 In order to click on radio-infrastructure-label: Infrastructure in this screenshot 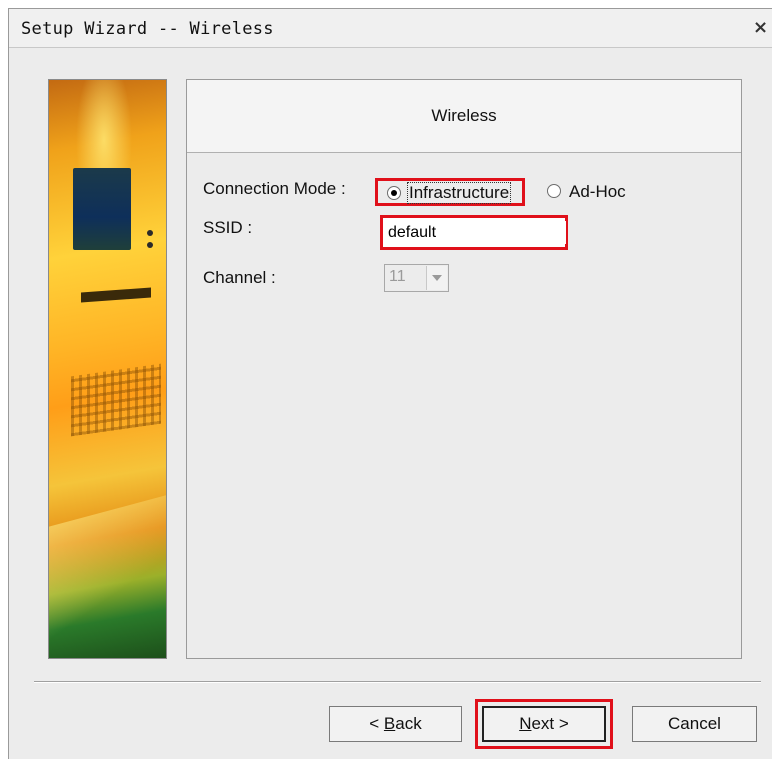, I will do `click(459, 193)`.